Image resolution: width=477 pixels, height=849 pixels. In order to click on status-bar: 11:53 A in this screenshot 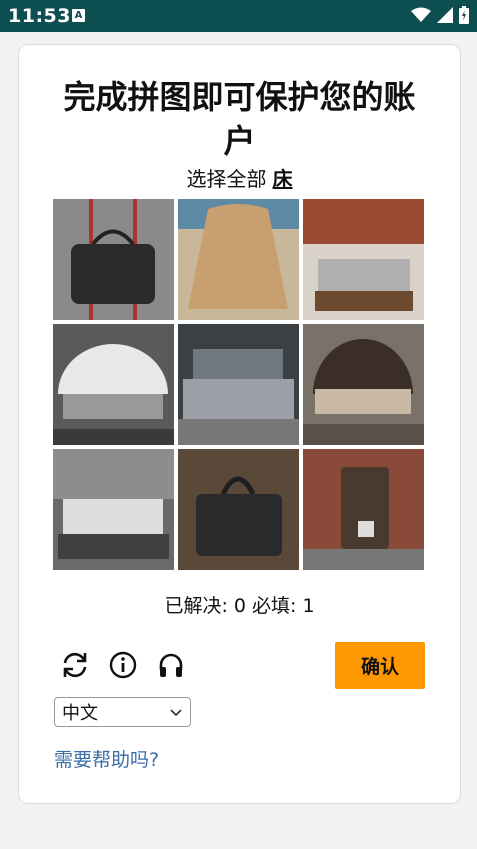, I will do `click(238, 16)`.